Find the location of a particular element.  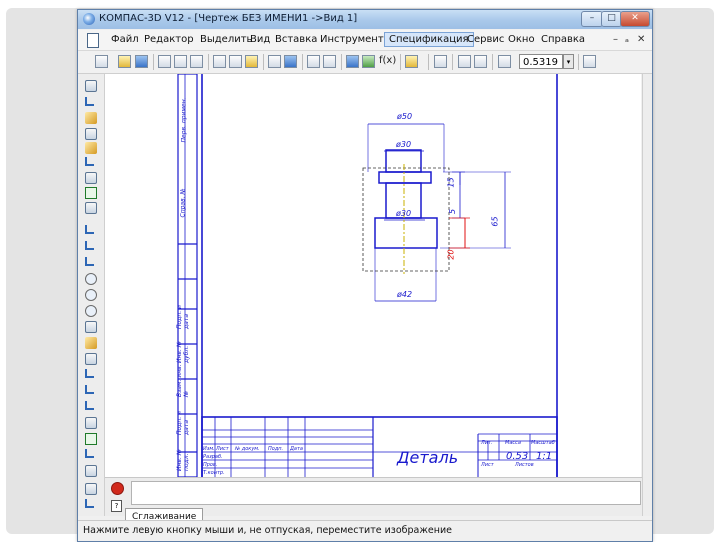

close-button: ✕ is located at coordinates (635, 19).